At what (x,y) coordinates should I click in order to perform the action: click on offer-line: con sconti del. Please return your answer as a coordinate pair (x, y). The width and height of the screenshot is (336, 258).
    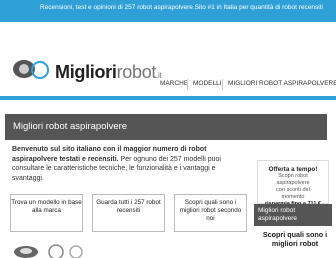
    Looking at the image, I should click on (293, 190).